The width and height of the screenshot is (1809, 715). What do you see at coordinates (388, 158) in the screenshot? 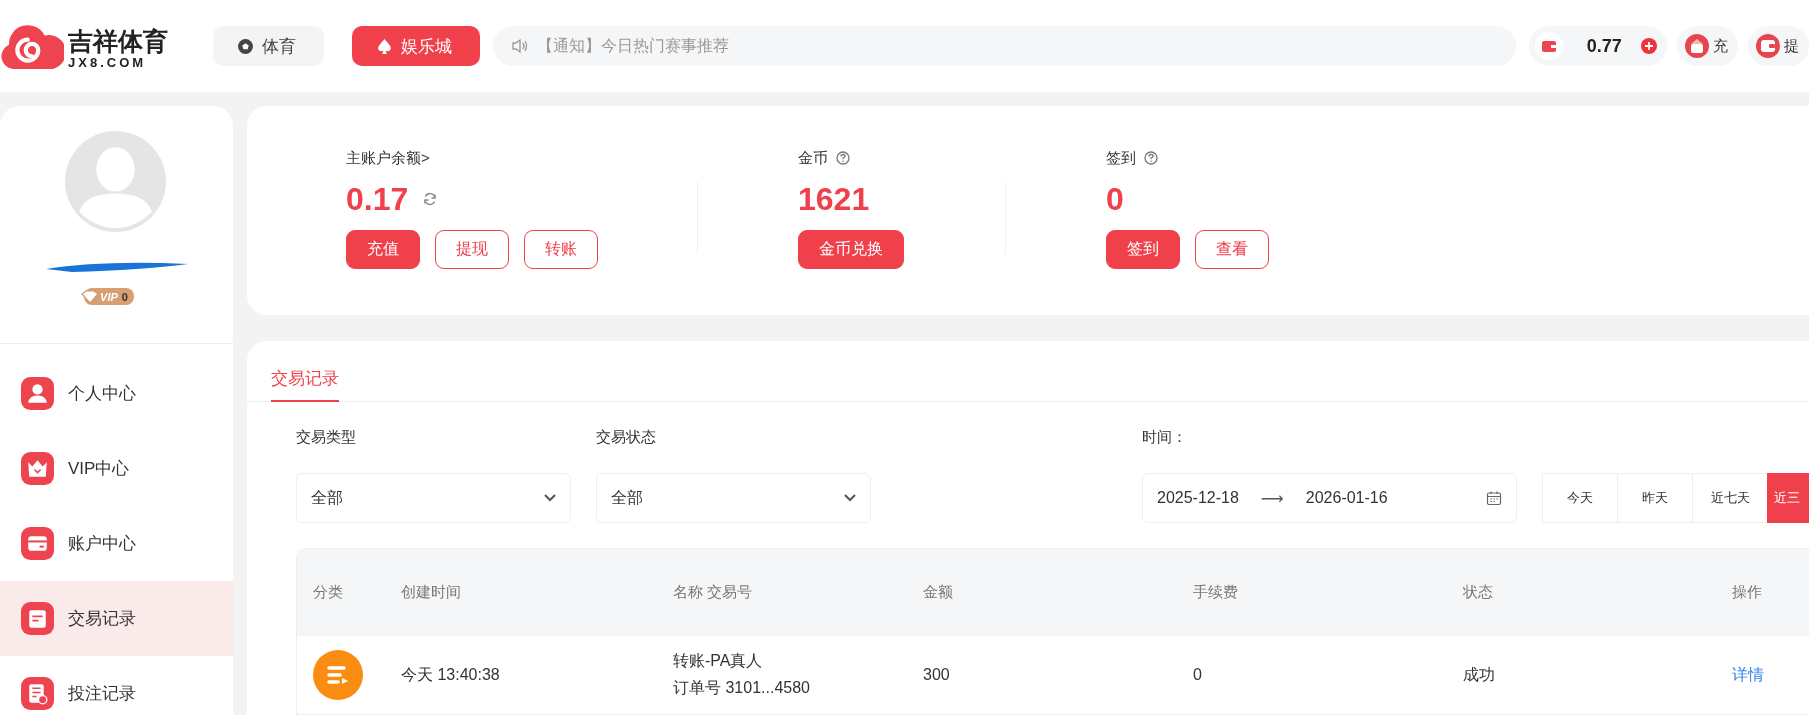
I see `wallet-label: 主账户余额>` at bounding box center [388, 158].